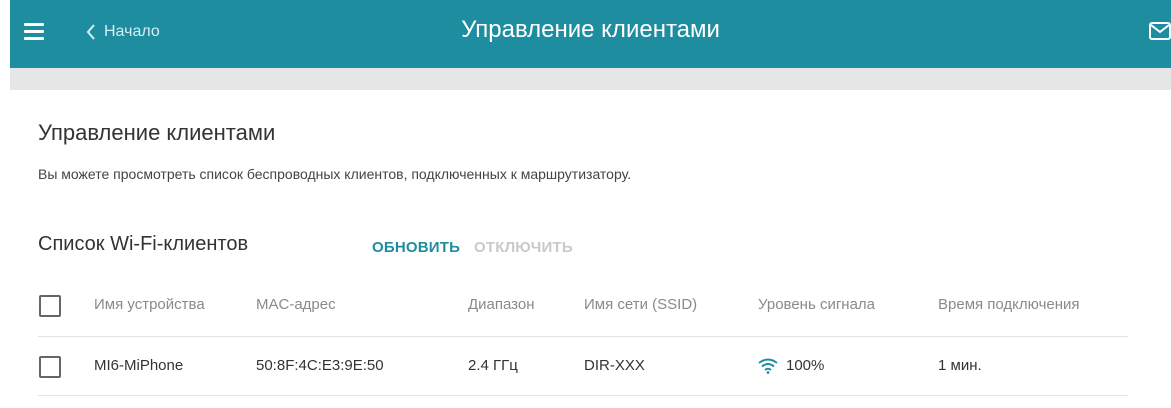 This screenshot has height=408, width=1171. Describe the element at coordinates (493, 365) in the screenshot. I see `band-cell: 2.4 ГГц` at that location.